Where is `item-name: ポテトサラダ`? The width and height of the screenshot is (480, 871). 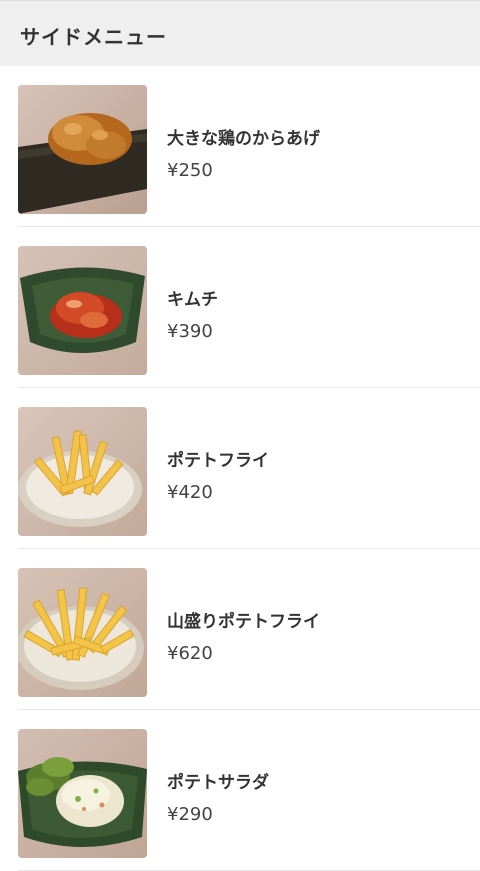 item-name: ポテトサラダ is located at coordinates (218, 783).